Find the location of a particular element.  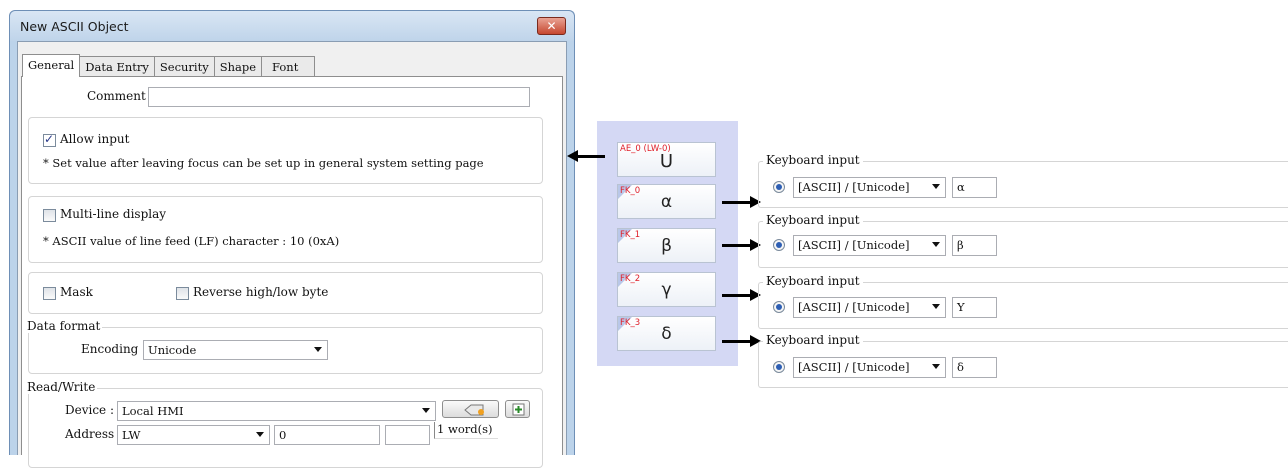

tab-general: General is located at coordinates (51, 65).